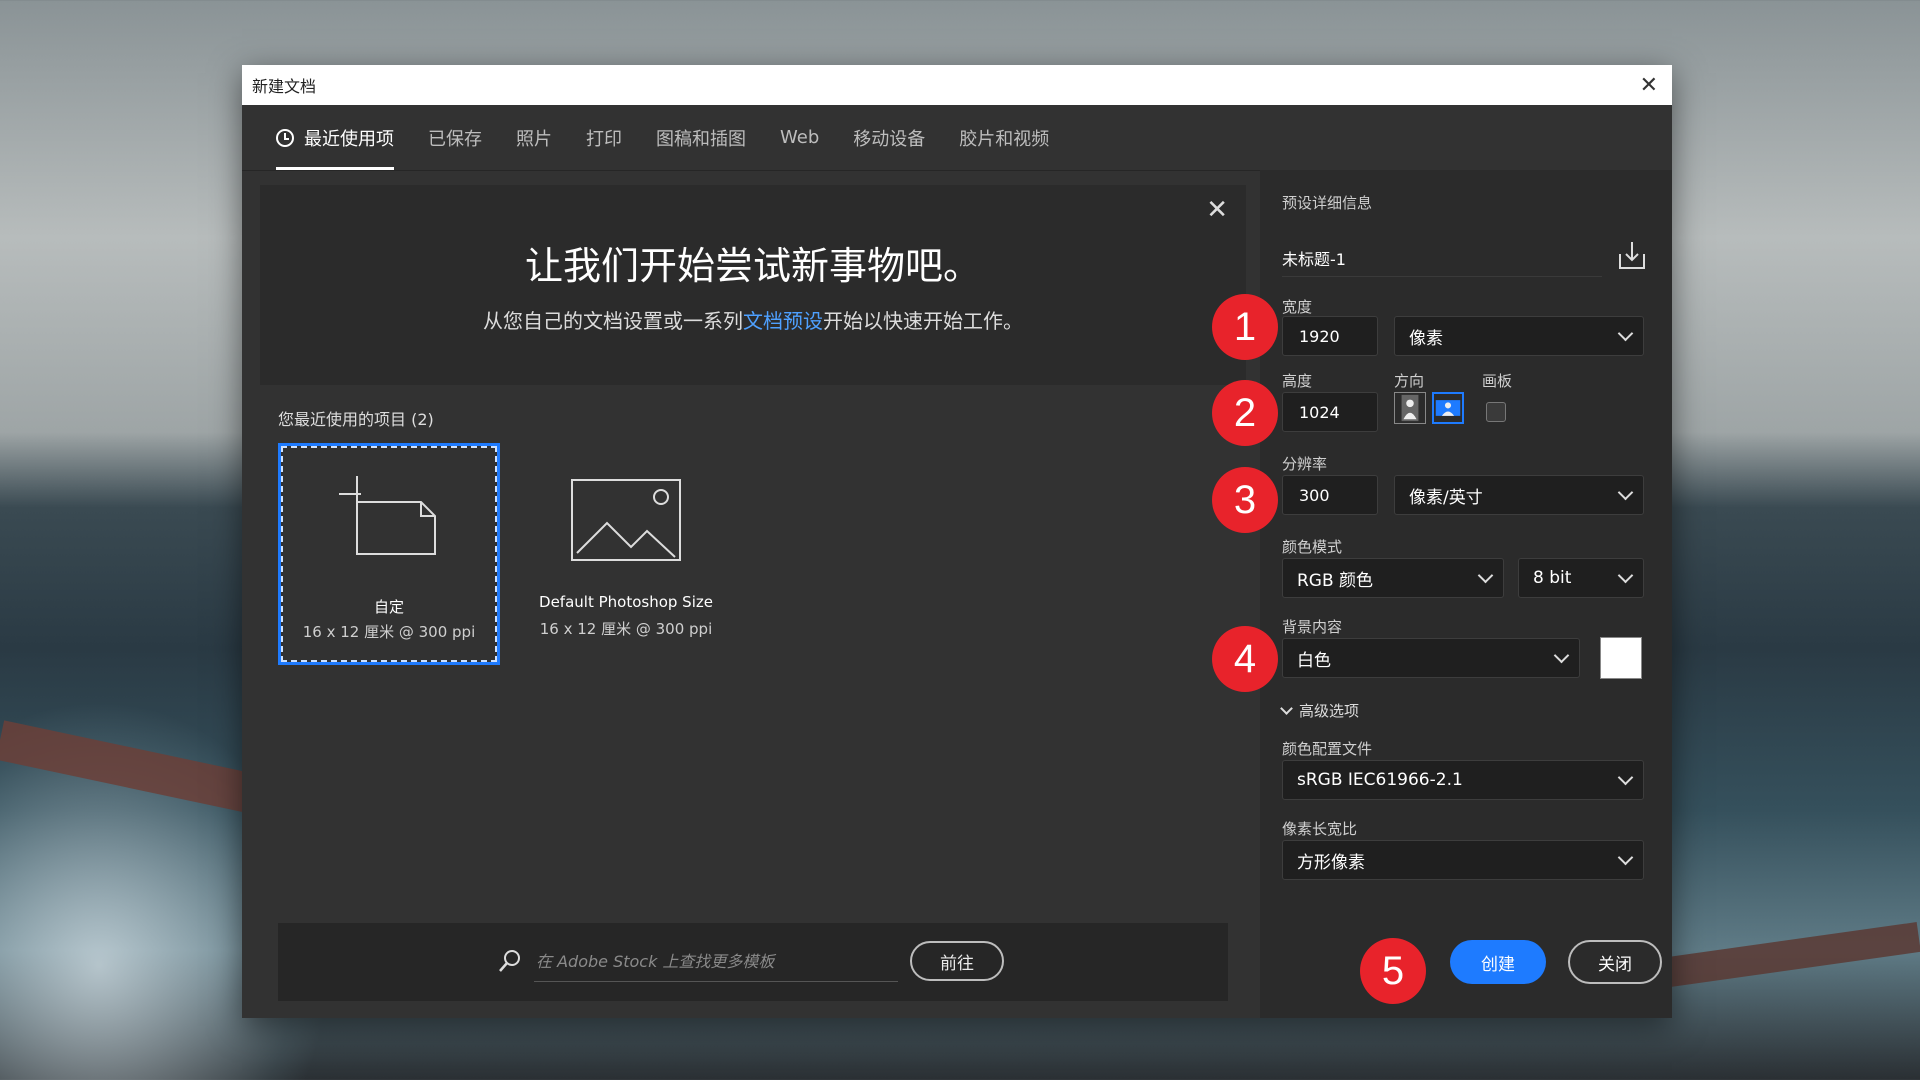  I want to click on tab-recent: 最近使用项, so click(335, 137).